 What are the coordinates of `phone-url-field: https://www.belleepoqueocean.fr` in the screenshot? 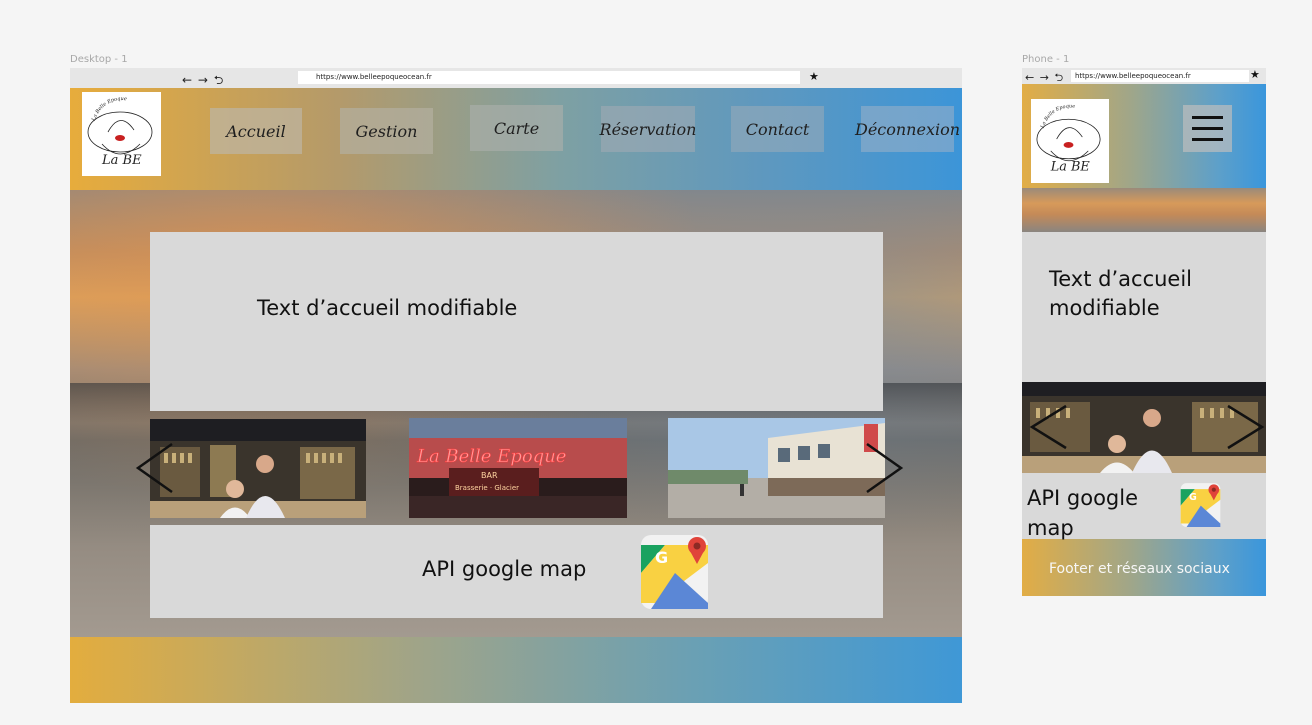 It's located at (1160, 76).